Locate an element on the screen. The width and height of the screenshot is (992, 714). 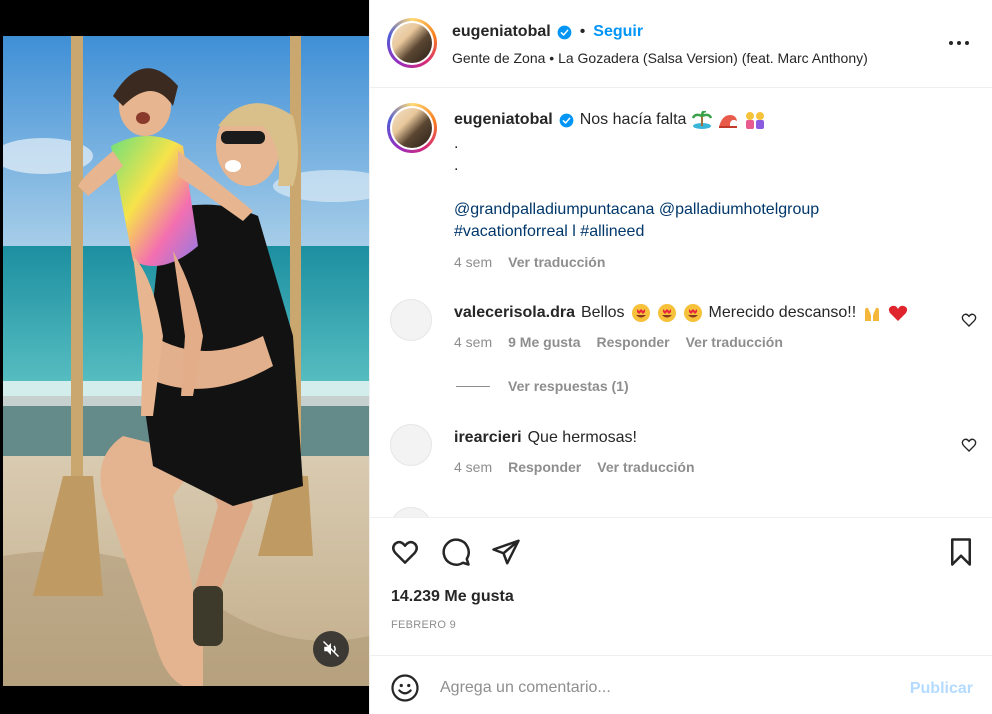
mute-icon is located at coordinates (331, 649).